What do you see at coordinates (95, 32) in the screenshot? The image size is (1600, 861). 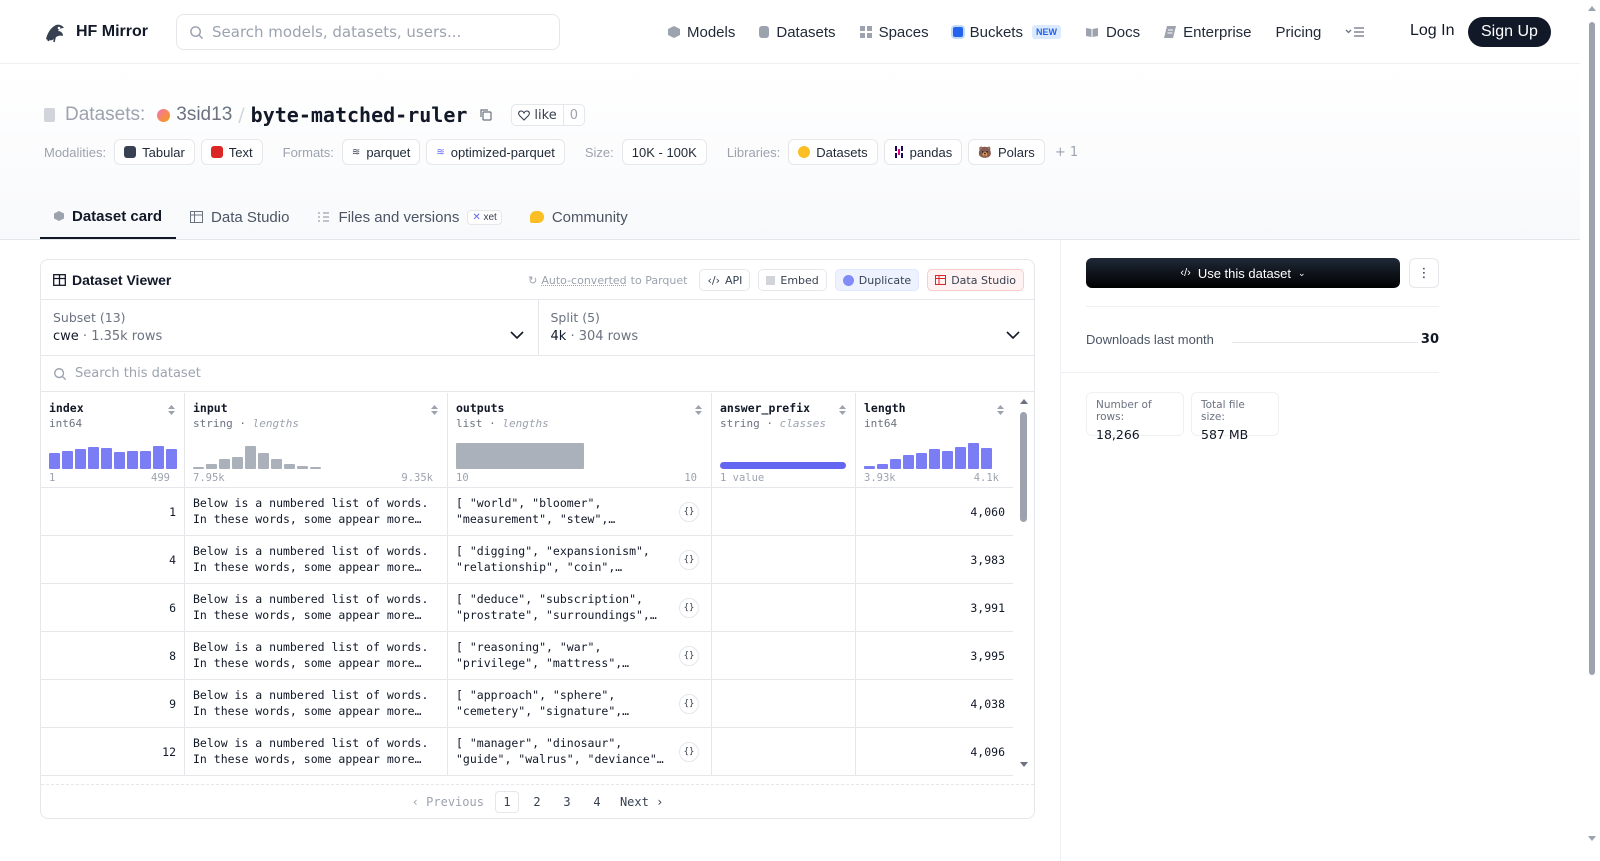 I see `brand-logo: HF Mirror` at bounding box center [95, 32].